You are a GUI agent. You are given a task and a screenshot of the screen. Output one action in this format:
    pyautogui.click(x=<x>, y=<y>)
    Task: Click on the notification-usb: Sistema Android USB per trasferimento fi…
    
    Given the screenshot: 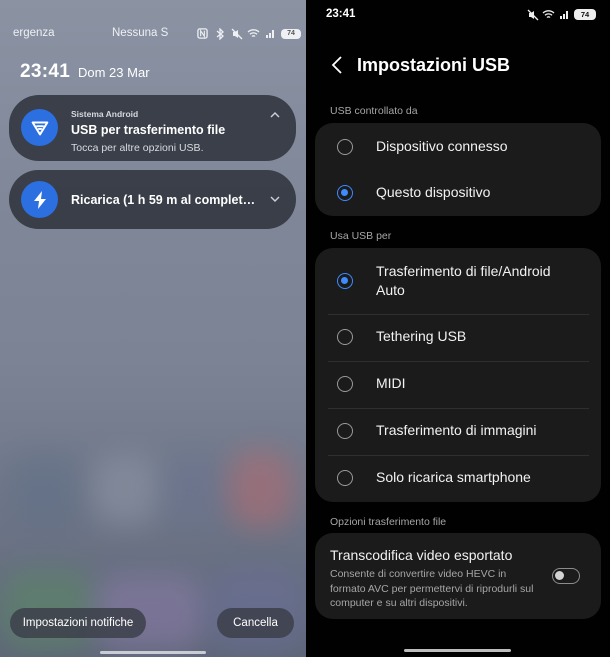 What is the action you would take?
    pyautogui.click(x=152, y=128)
    